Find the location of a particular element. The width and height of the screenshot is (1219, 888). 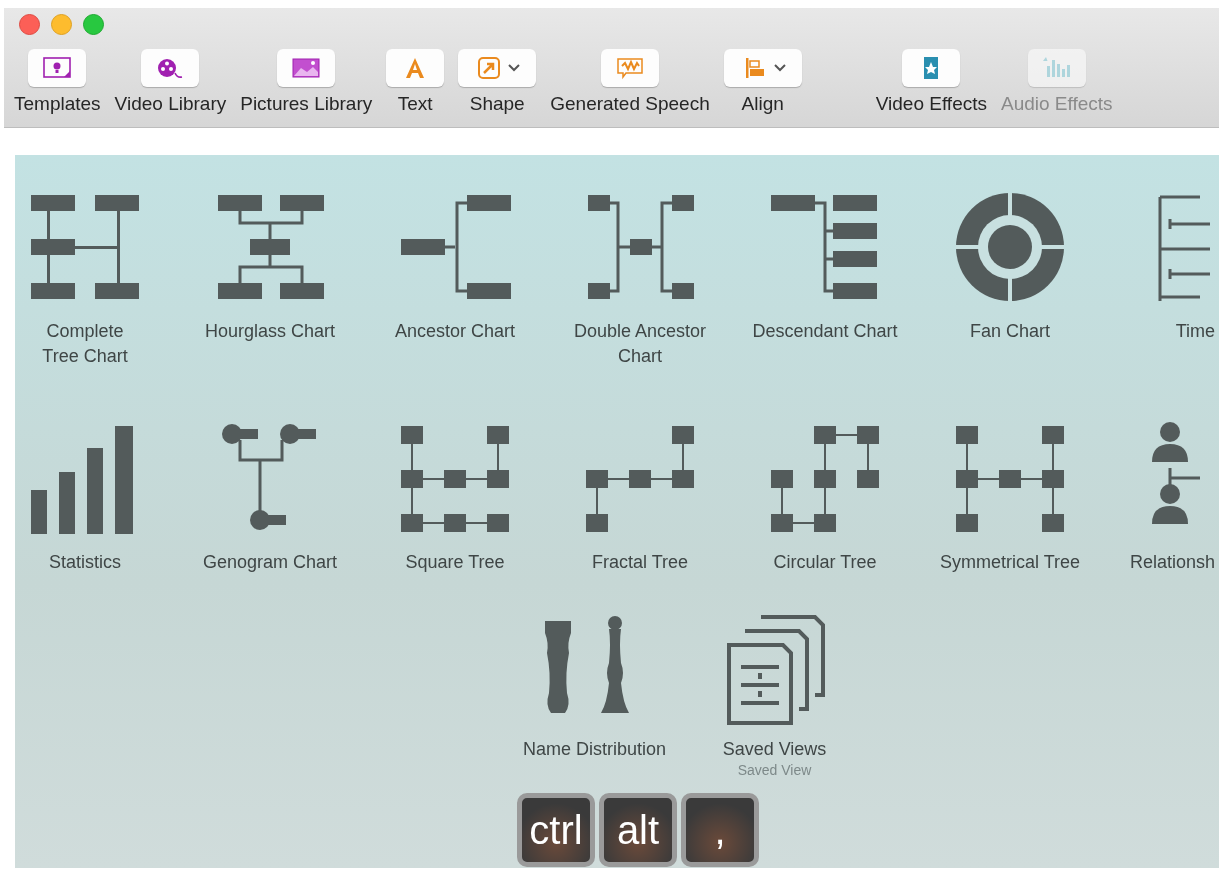

keyboard-key: ctrl is located at coordinates (556, 830).